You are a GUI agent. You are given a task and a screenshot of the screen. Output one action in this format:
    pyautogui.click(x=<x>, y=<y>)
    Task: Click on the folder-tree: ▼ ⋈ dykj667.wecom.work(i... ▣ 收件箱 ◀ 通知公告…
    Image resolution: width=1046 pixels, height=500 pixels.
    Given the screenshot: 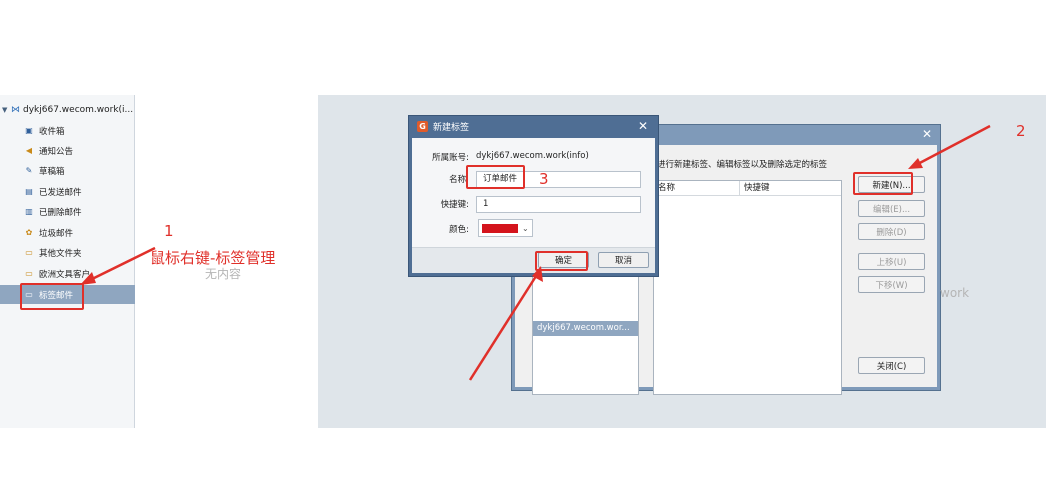 What is the action you would take?
    pyautogui.click(x=67, y=261)
    